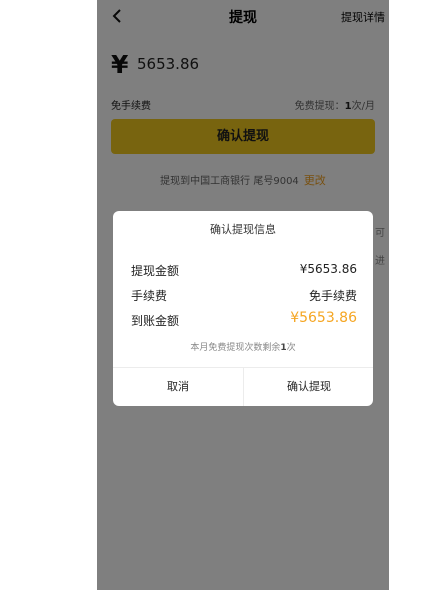 This screenshot has height=590, width=442. What do you see at coordinates (332, 296) in the screenshot?
I see `row-value: 免手续费` at bounding box center [332, 296].